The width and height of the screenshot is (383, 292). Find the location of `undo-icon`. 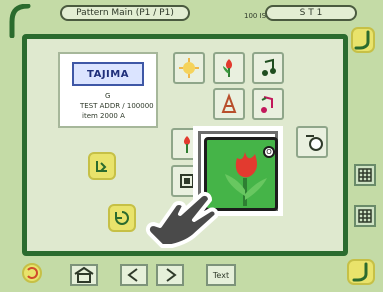

undo-icon is located at coordinates (32, 273).